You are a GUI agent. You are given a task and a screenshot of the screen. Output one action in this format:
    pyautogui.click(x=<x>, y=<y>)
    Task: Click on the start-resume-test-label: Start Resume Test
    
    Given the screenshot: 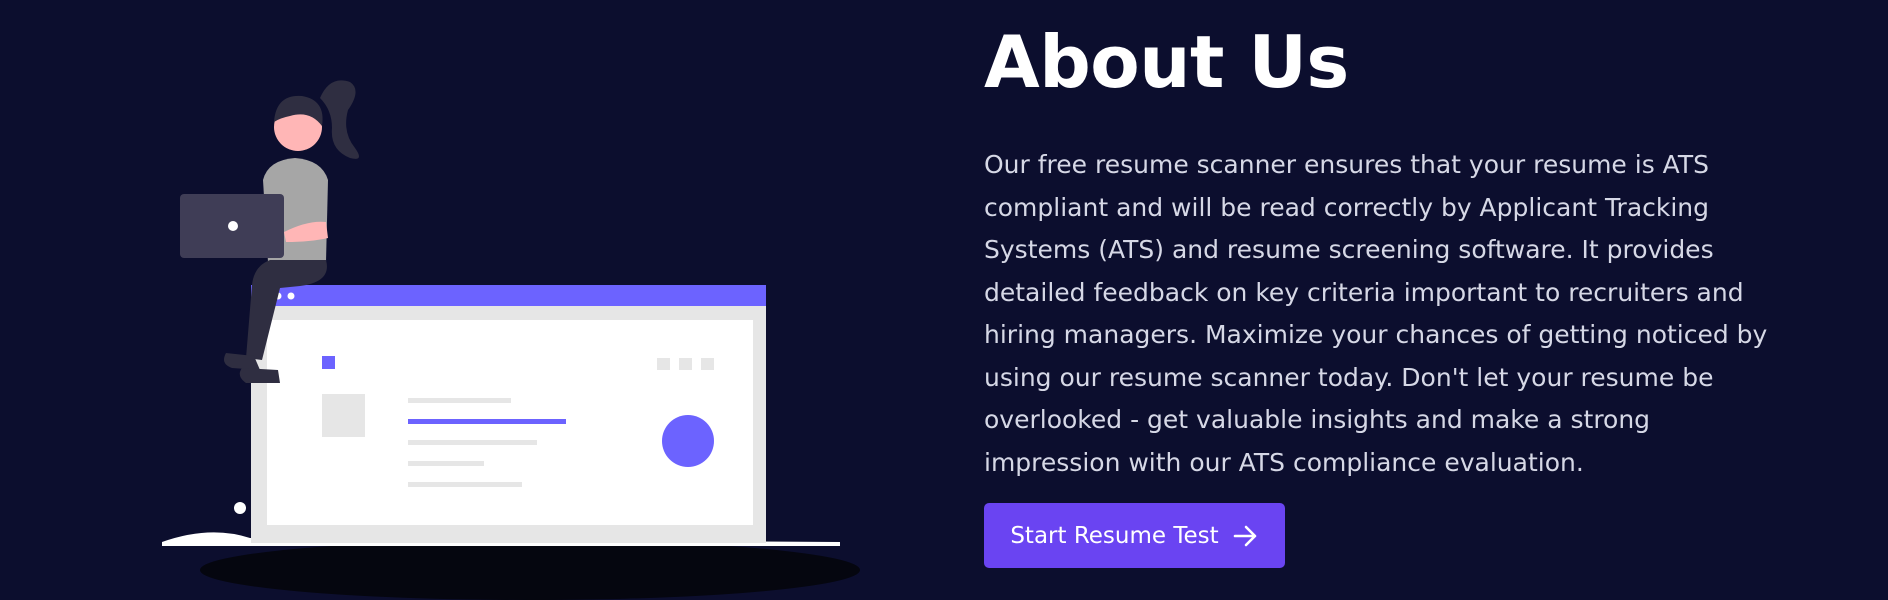 What is the action you would take?
    pyautogui.click(x=1114, y=535)
    